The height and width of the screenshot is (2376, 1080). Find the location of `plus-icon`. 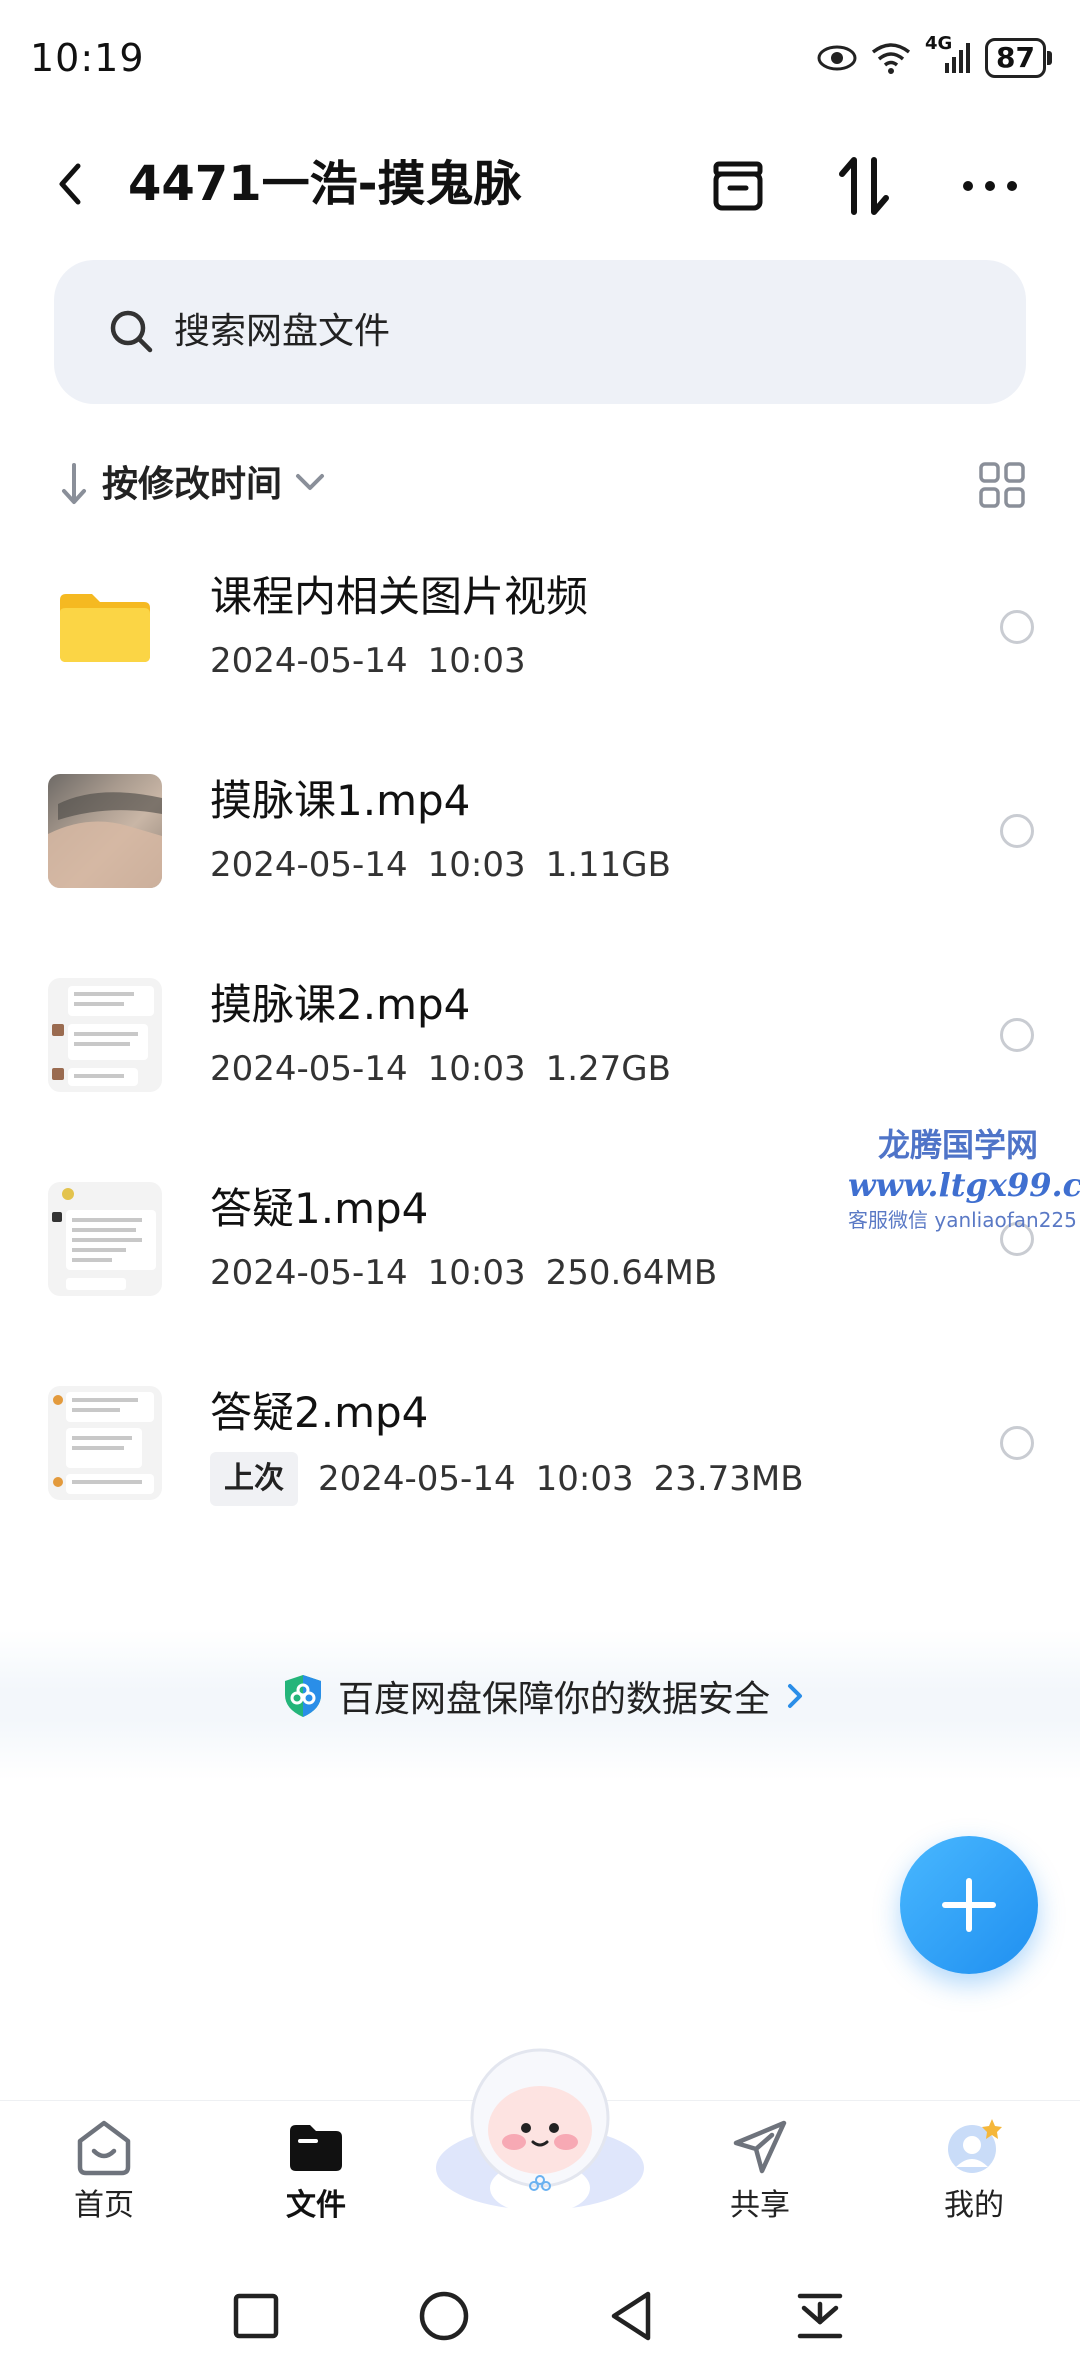

plus-icon is located at coordinates (969, 1905).